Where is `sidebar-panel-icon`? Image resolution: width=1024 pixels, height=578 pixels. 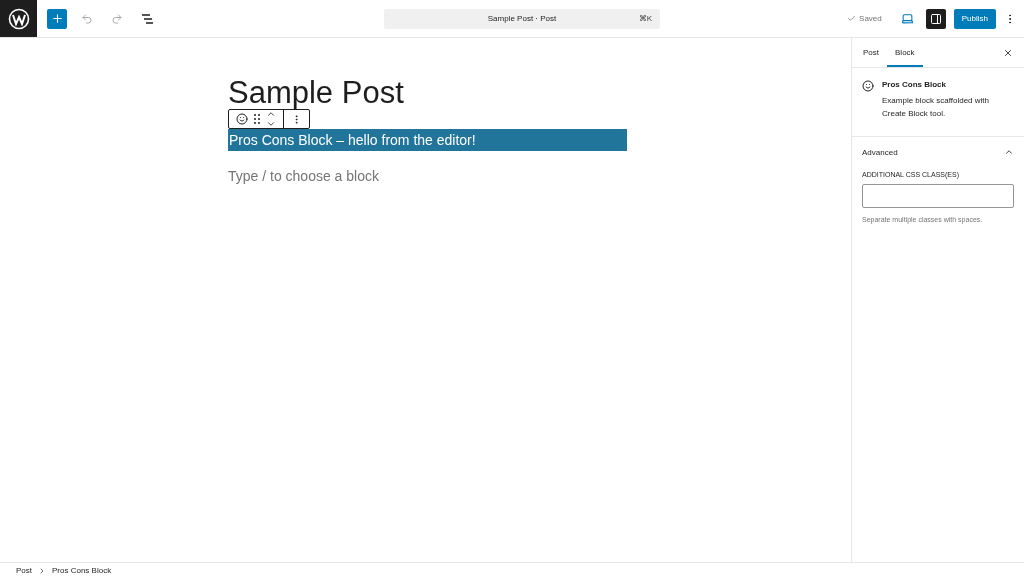
sidebar-panel-icon is located at coordinates (935, 18).